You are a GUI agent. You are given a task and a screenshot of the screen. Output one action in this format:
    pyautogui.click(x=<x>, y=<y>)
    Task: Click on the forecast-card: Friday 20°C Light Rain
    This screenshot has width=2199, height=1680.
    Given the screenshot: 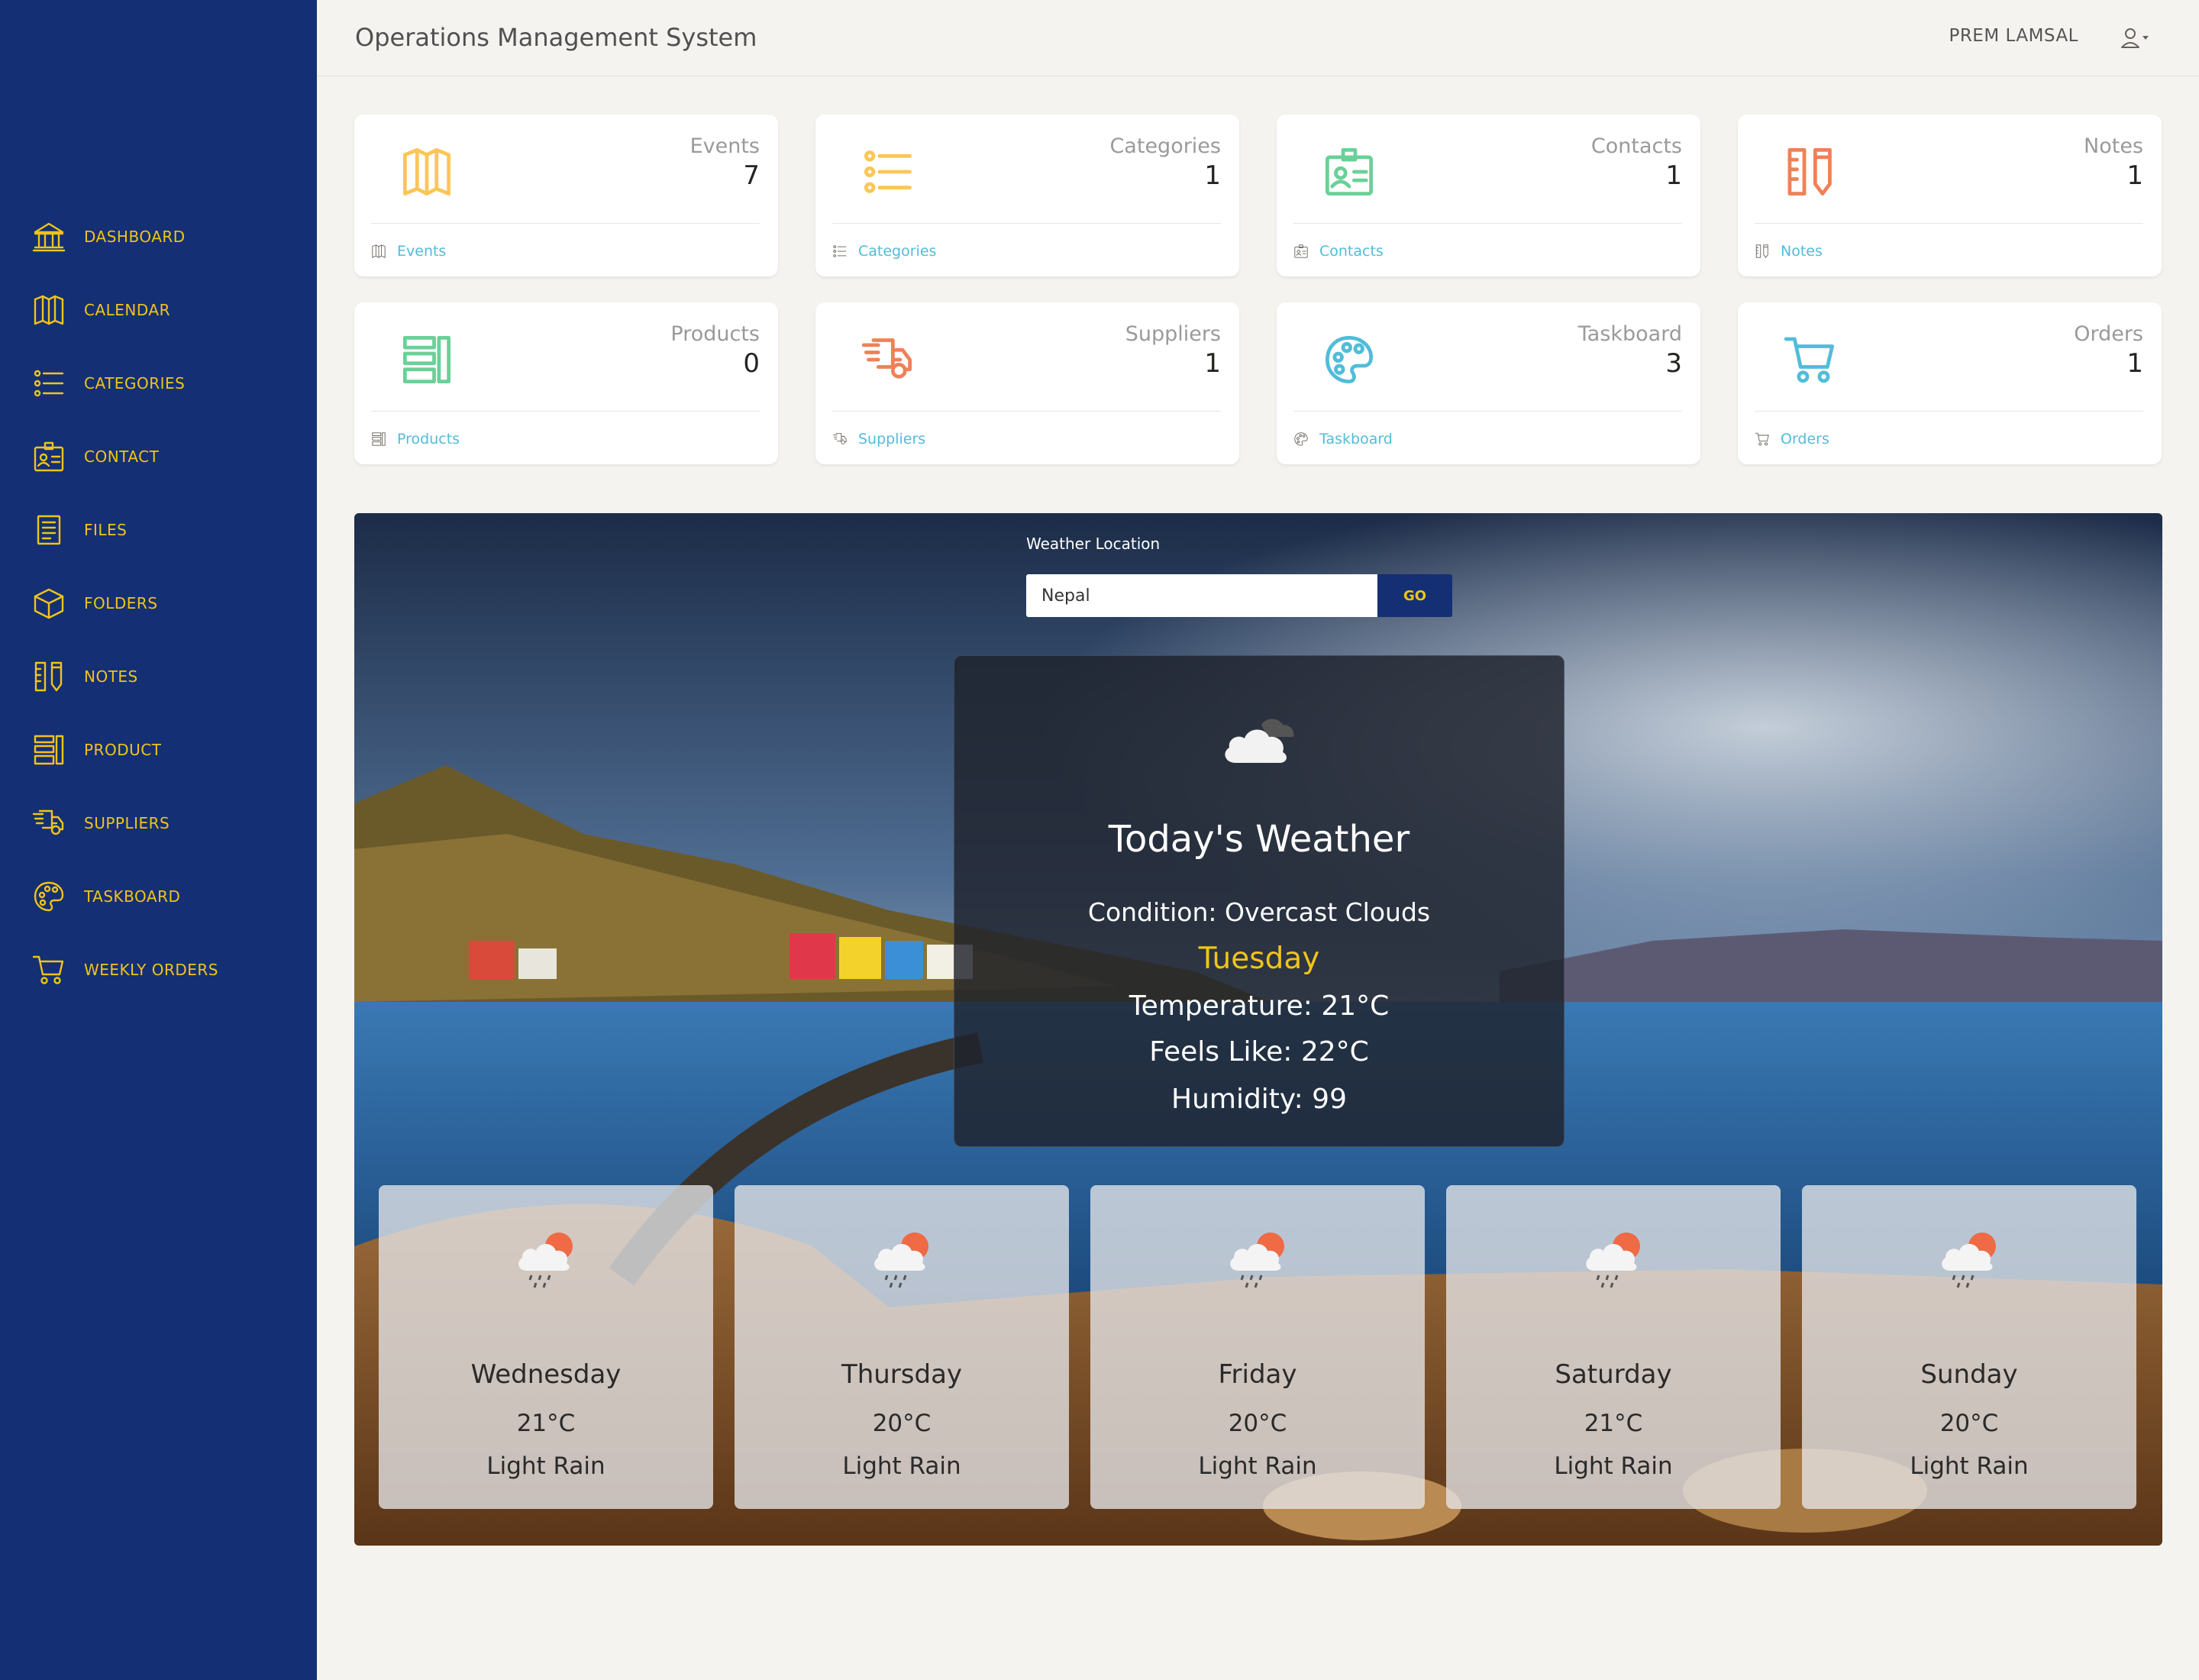 What is the action you would take?
    pyautogui.click(x=1258, y=1347)
    